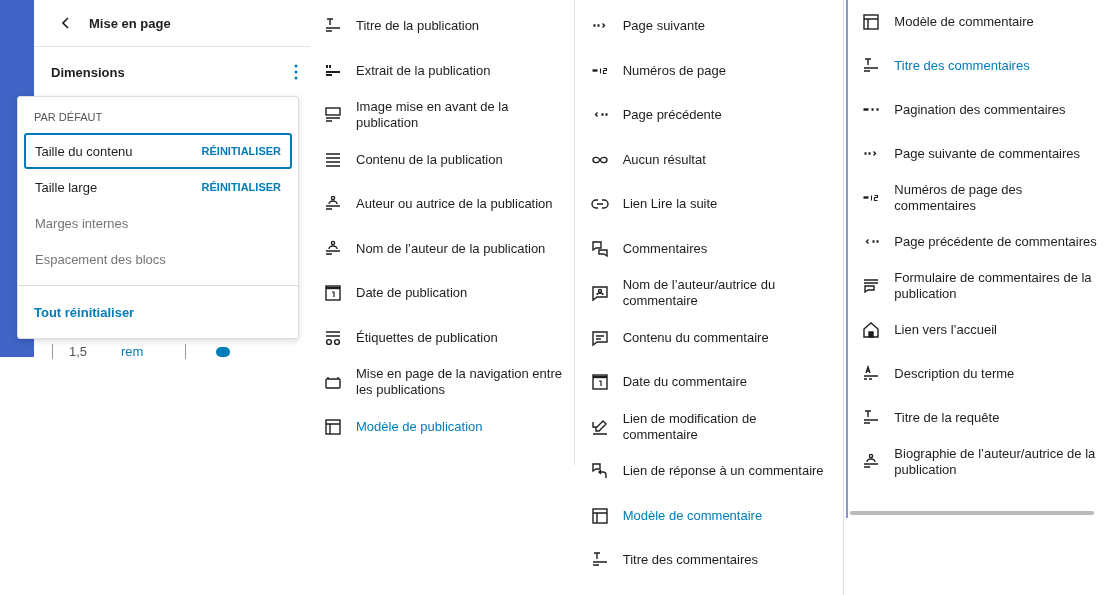 The height and width of the screenshot is (595, 1118). Describe the element at coordinates (459, 382) in the screenshot. I see `block-label: Mise en page de la navigation entre les publications` at that location.